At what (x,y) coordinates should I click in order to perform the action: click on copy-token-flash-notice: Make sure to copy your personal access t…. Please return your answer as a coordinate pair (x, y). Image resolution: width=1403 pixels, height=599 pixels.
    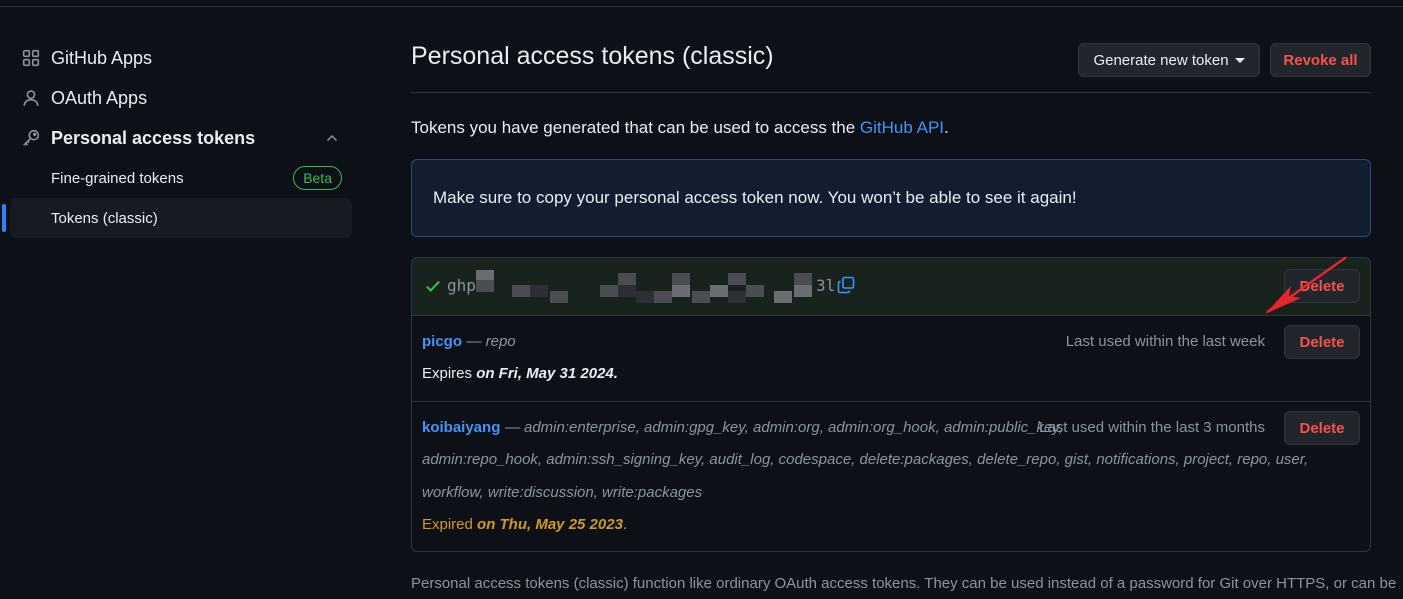
    Looking at the image, I should click on (891, 198).